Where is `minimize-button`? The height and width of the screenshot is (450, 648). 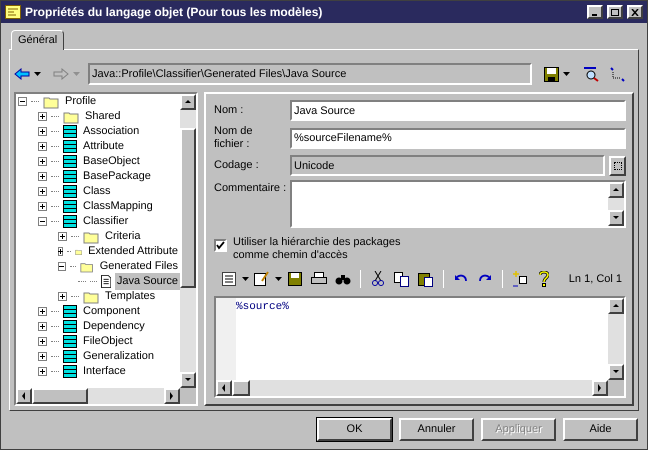
minimize-button is located at coordinates (595, 12).